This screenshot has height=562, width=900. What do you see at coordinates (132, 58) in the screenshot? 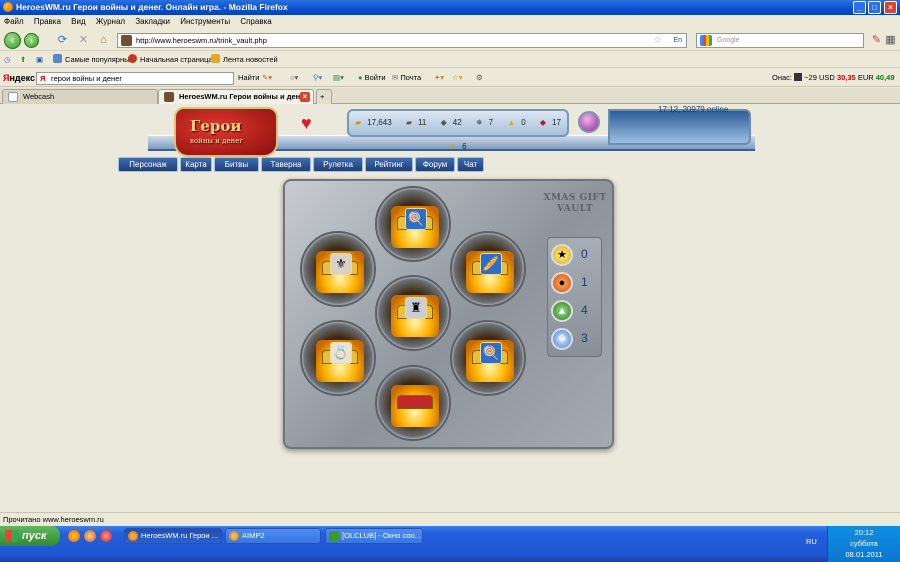
I see `bookmark-icon` at bounding box center [132, 58].